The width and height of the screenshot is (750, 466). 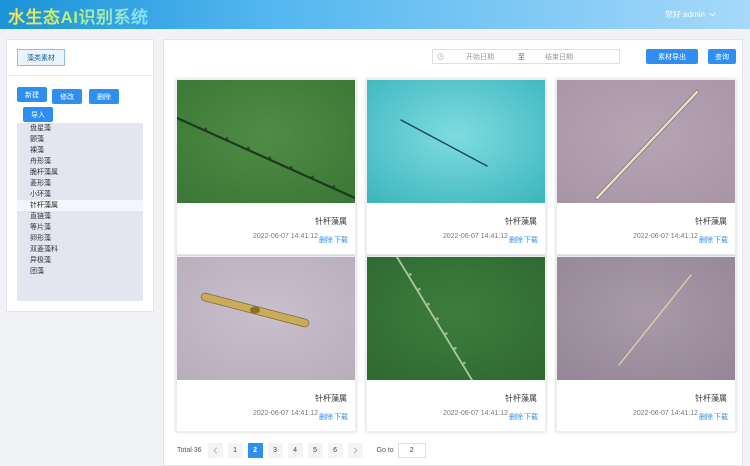 What do you see at coordinates (80, 216) in the screenshot?
I see `tree-item: 直链藻` at bounding box center [80, 216].